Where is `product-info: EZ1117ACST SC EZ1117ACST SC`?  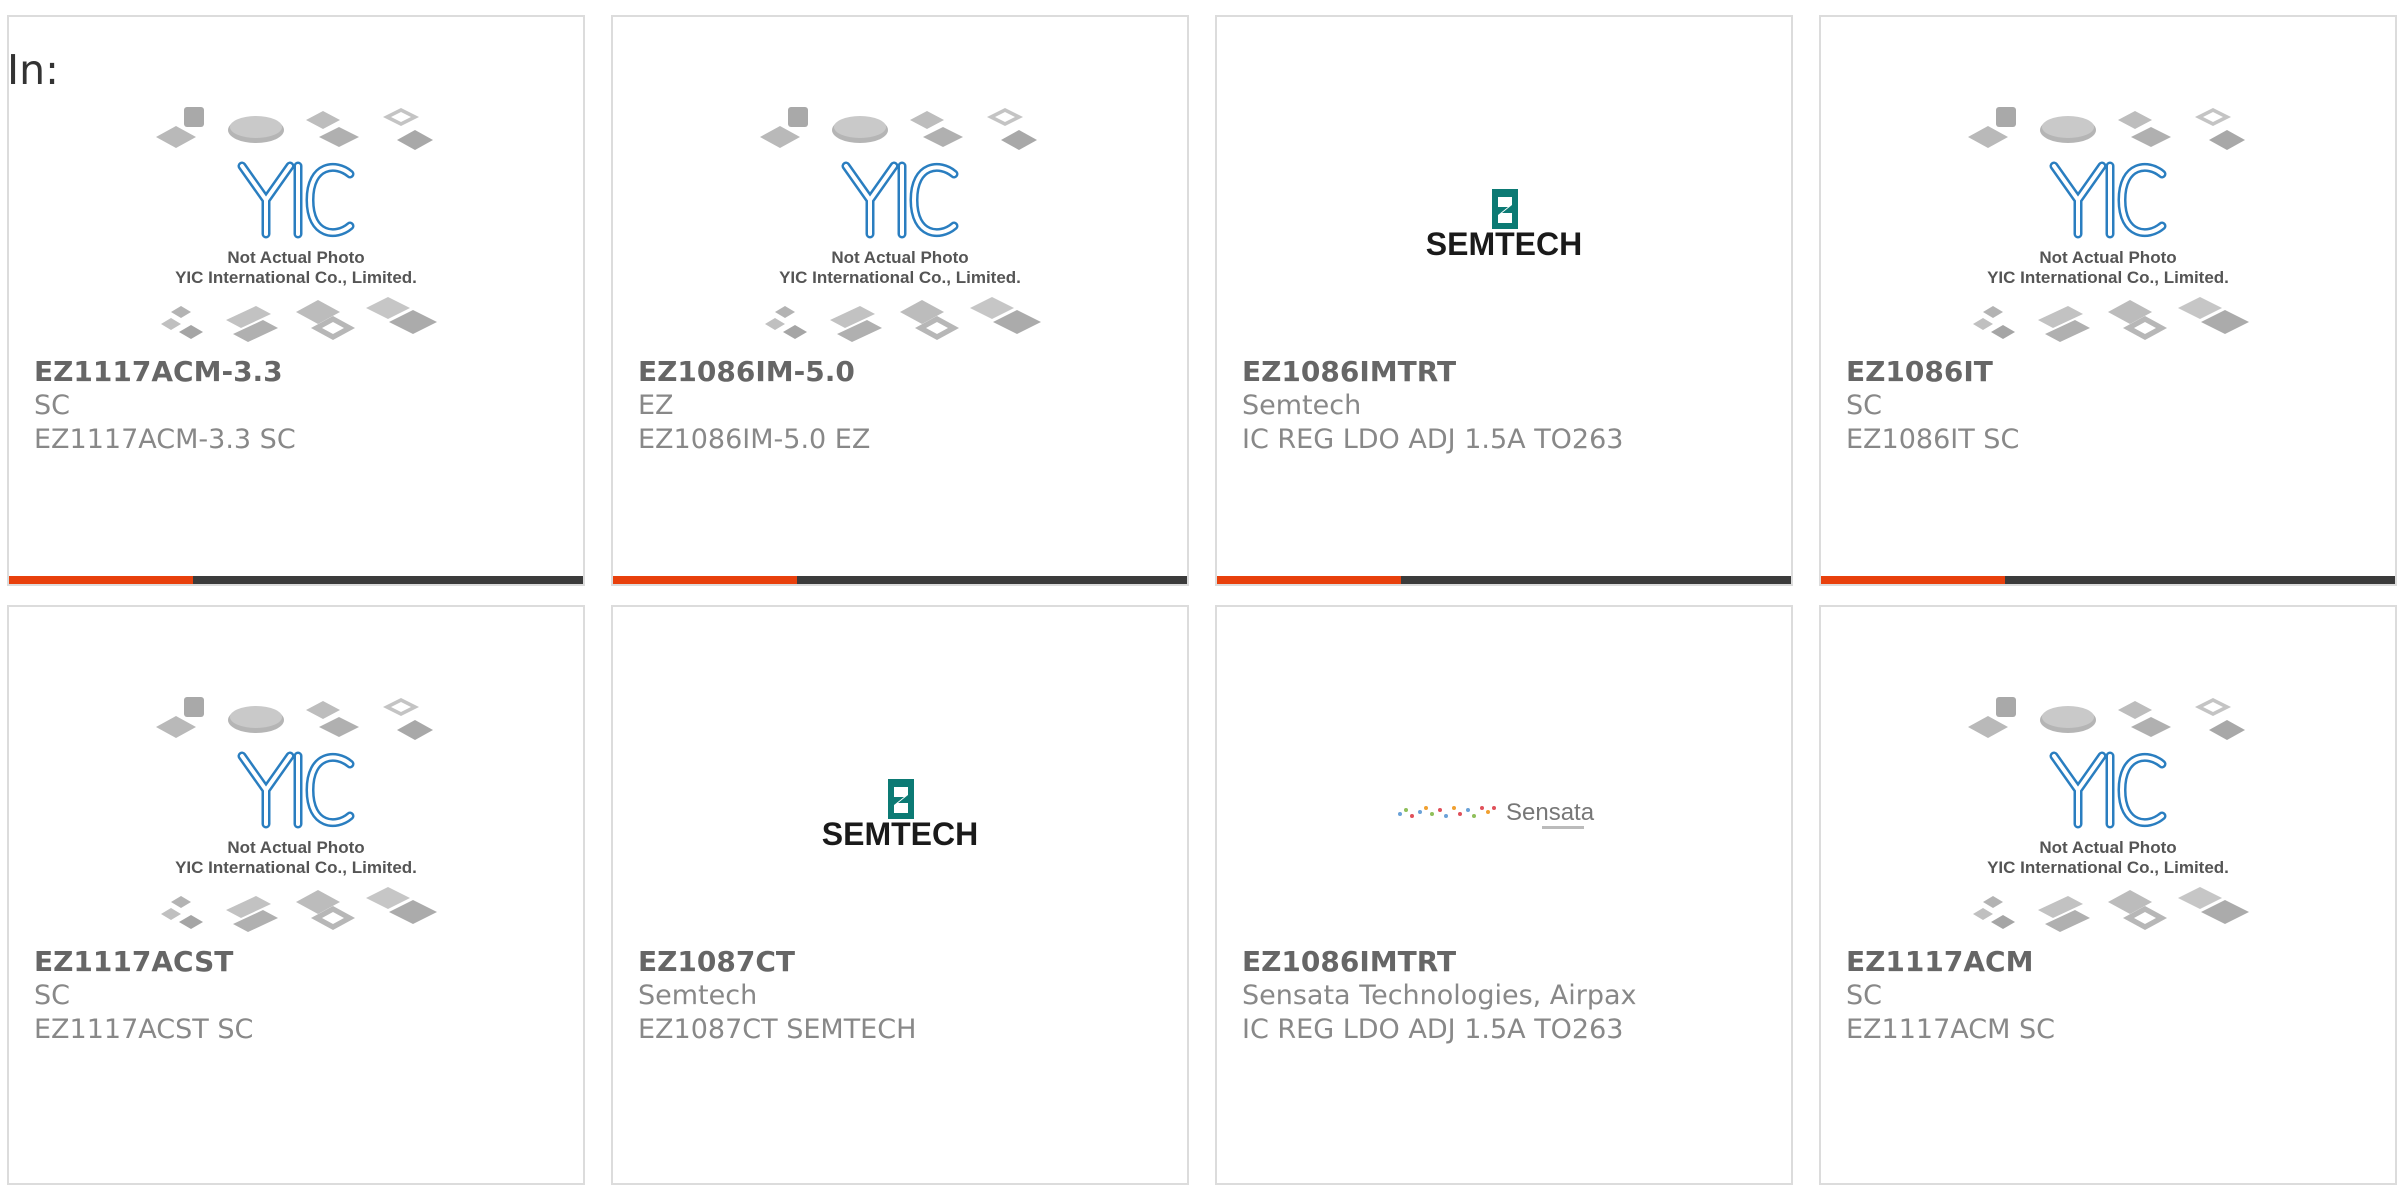 product-info: EZ1117ACST SC EZ1117ACST SC is located at coordinates (303, 996).